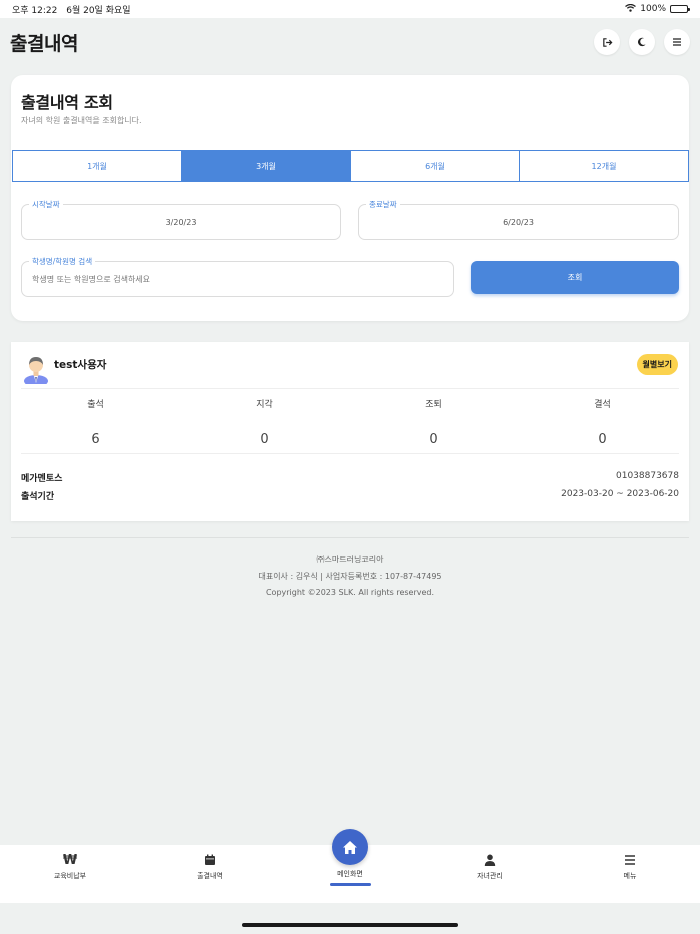 The height and width of the screenshot is (934, 700). What do you see at coordinates (95, 405) in the screenshot?
I see `stat-label: 출석` at bounding box center [95, 405].